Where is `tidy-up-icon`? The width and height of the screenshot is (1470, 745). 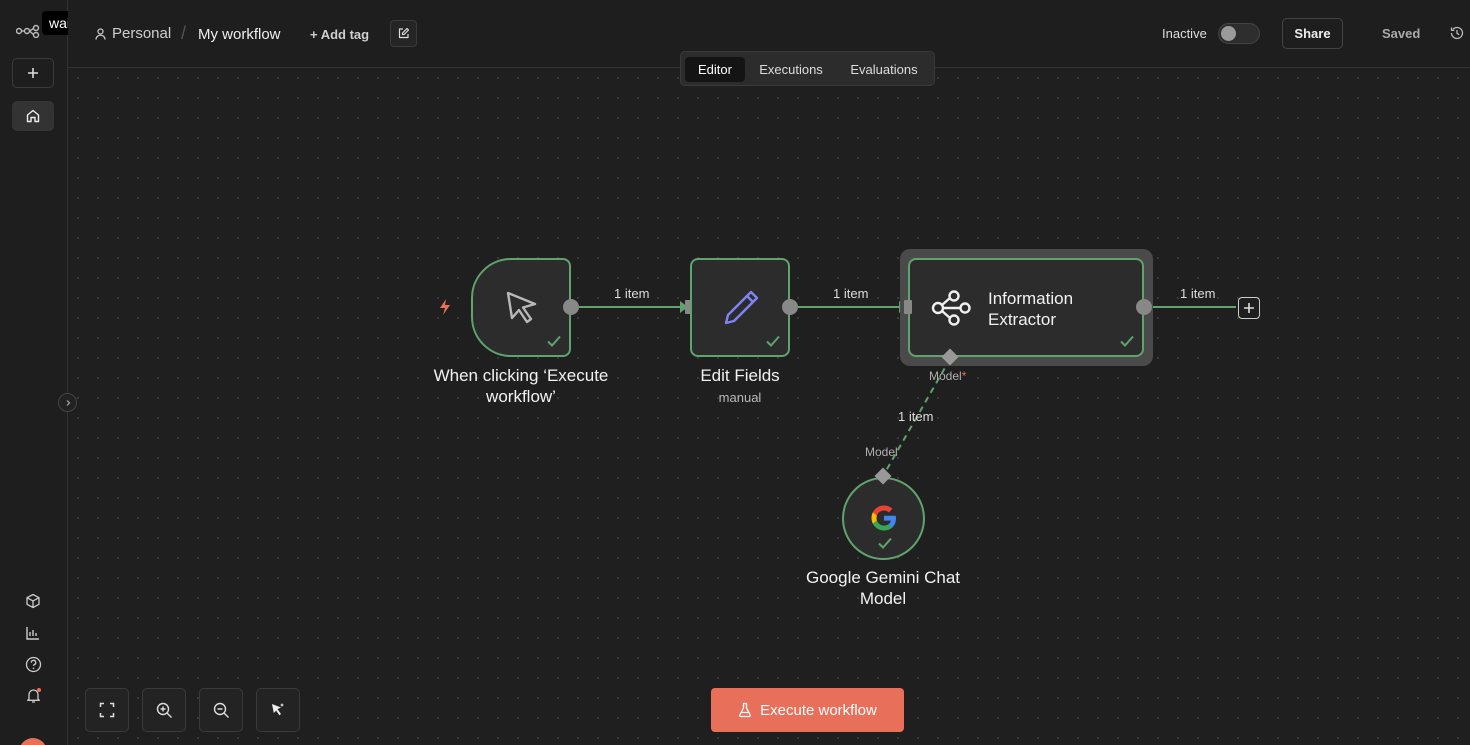
tidy-up-icon is located at coordinates (278, 709).